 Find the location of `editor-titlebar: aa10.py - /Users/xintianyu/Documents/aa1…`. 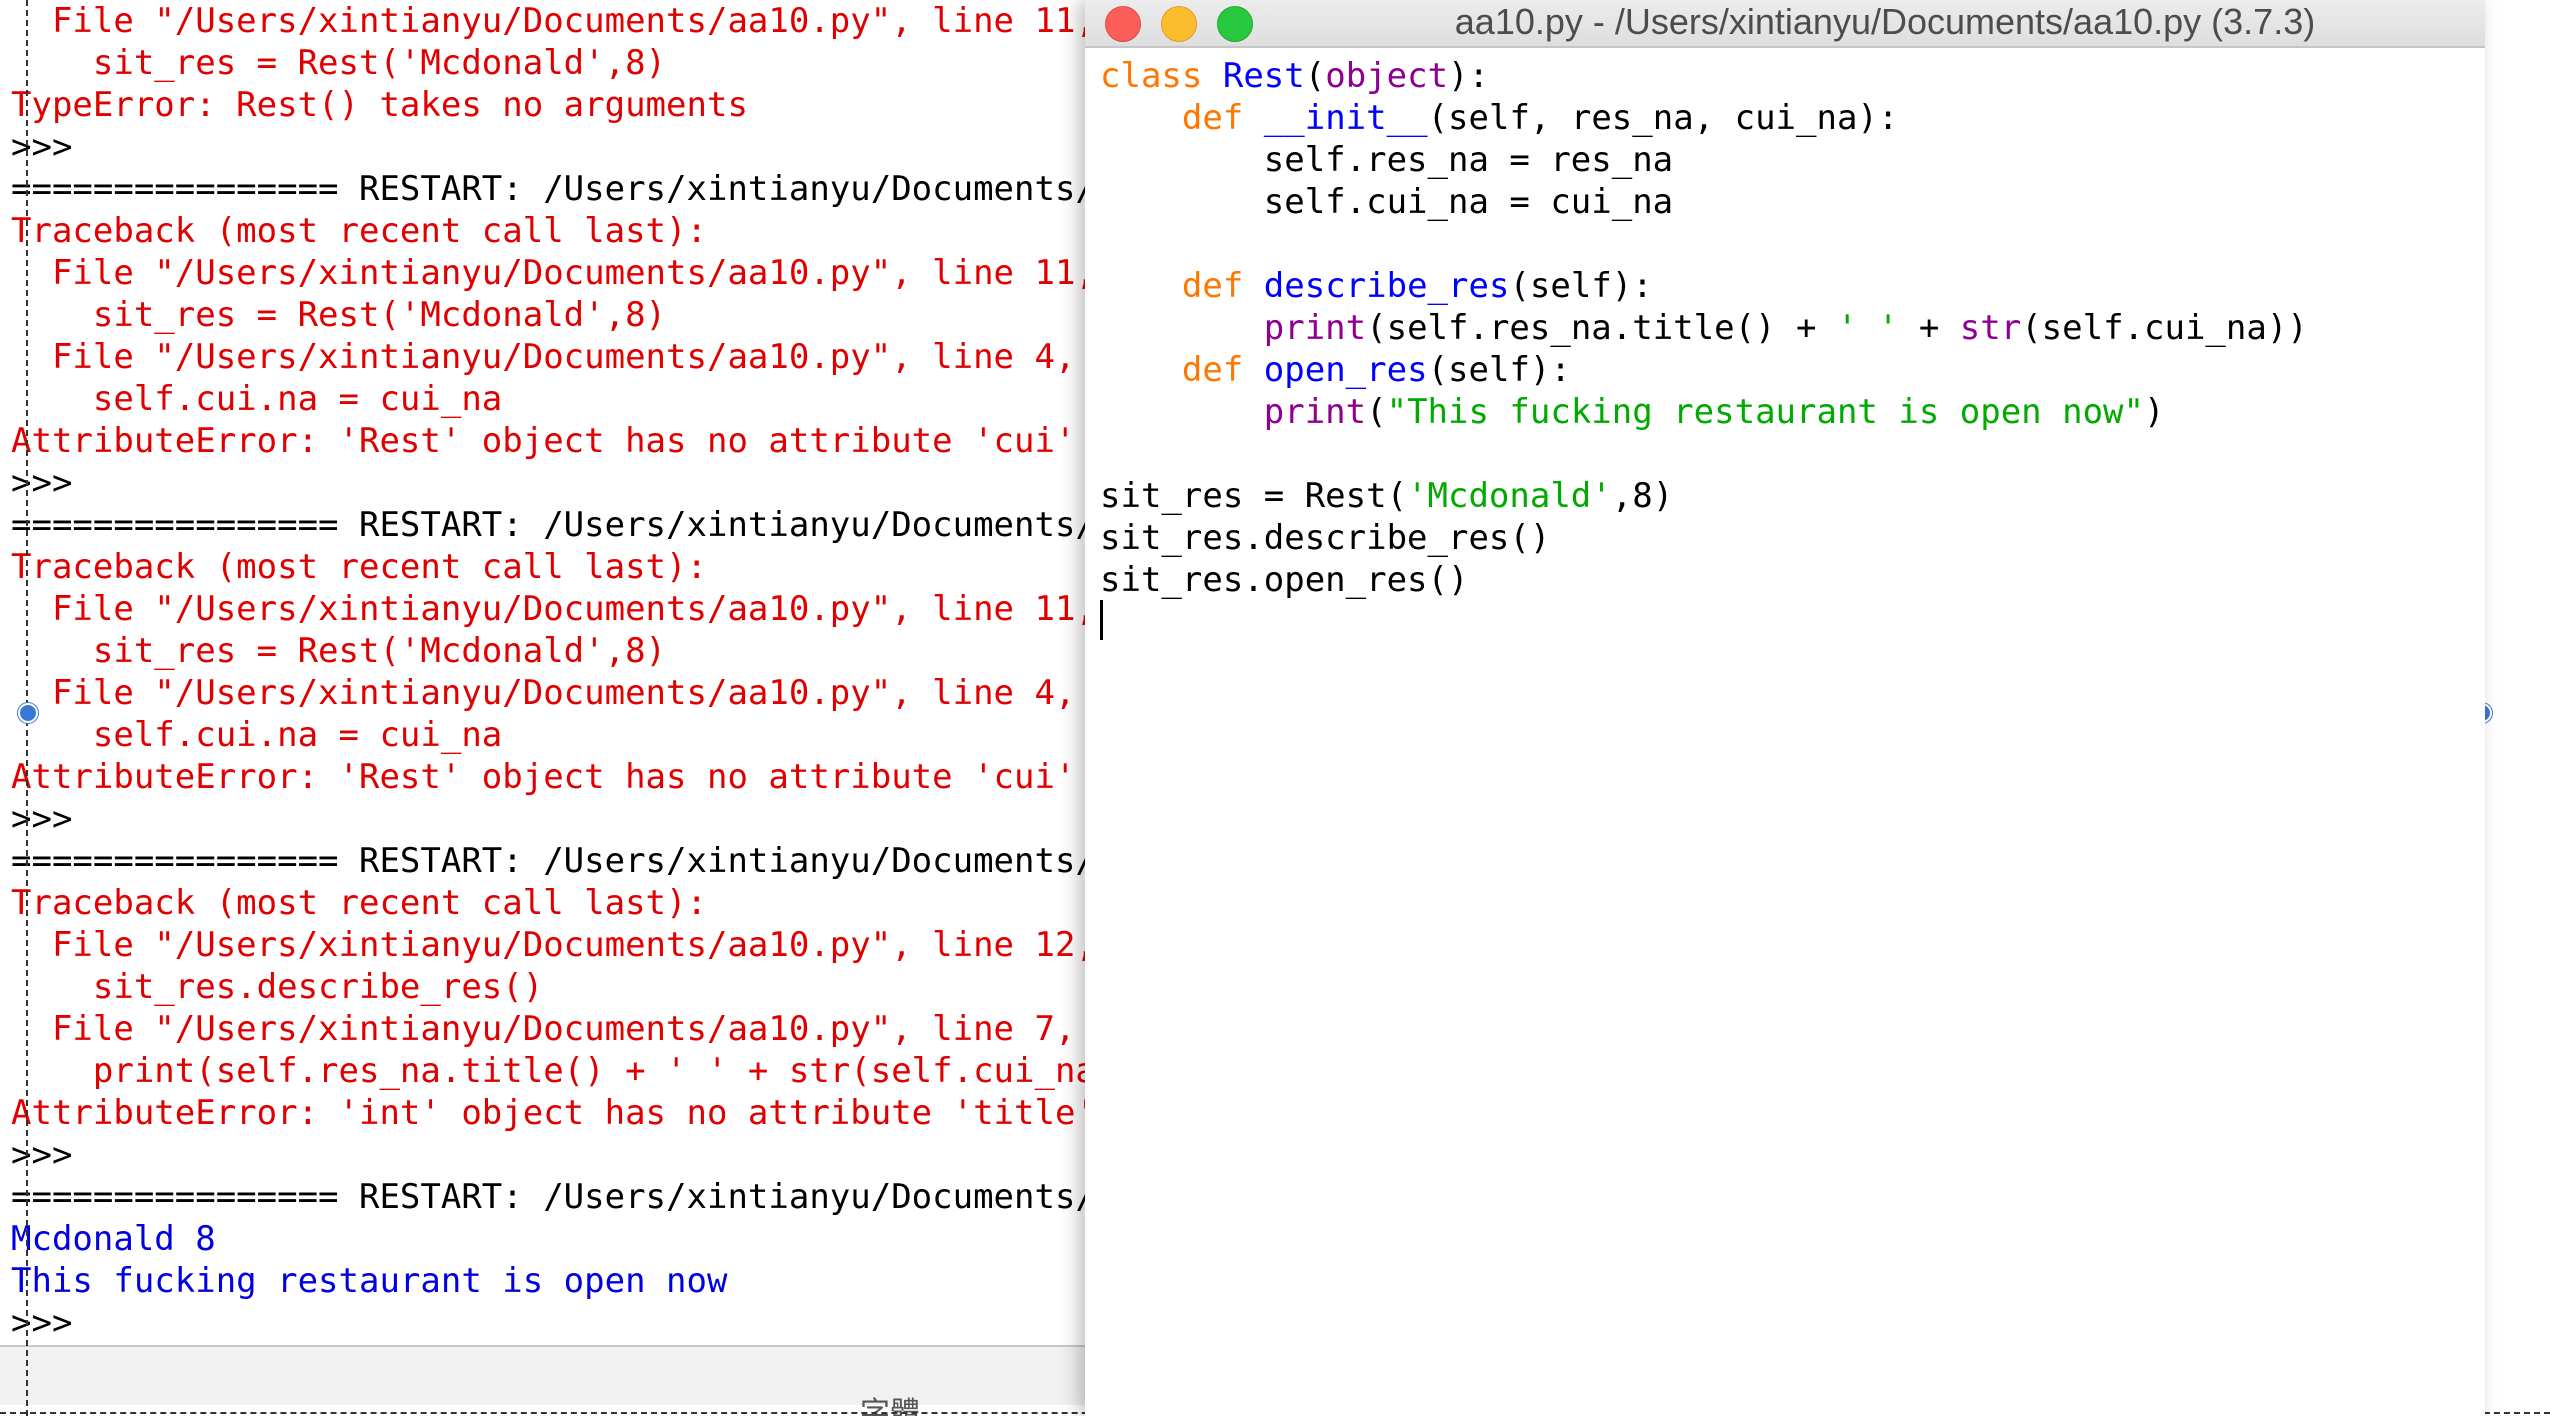

editor-titlebar: aa10.py - /Users/xintianyu/Documents/aa1… is located at coordinates (1785, 24).